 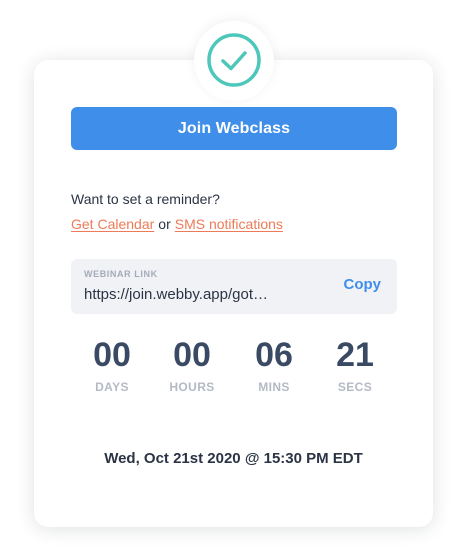 What do you see at coordinates (355, 355) in the screenshot?
I see `countdown-secs-value: 21` at bounding box center [355, 355].